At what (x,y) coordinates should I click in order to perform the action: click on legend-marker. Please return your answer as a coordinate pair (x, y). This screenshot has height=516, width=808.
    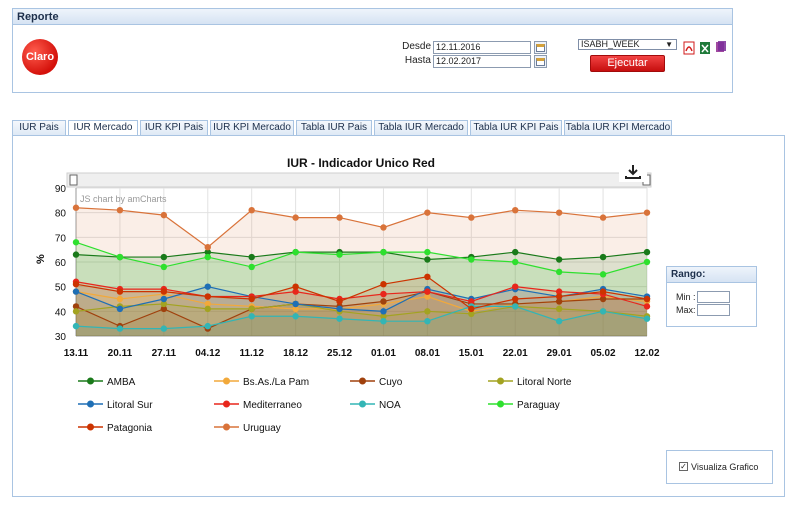
    Looking at the image, I should click on (90, 381).